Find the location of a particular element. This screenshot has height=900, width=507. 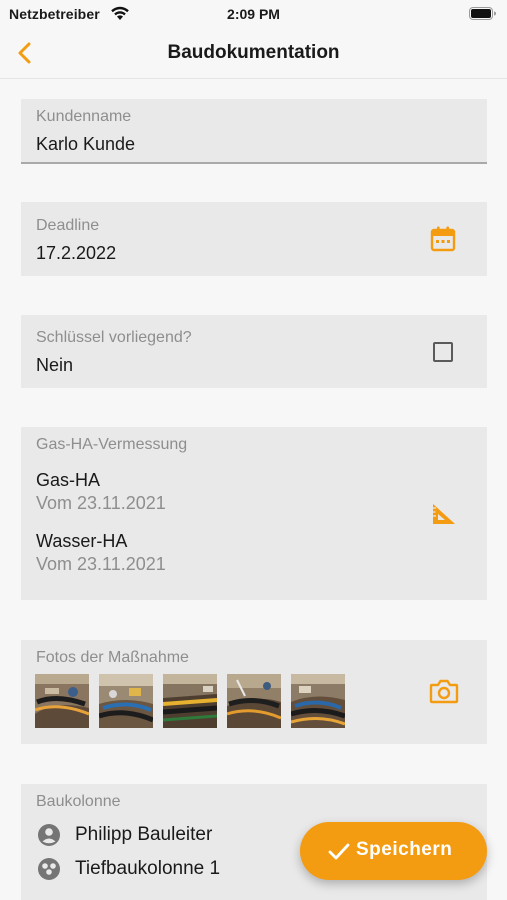

keys-checkbox is located at coordinates (443, 352).